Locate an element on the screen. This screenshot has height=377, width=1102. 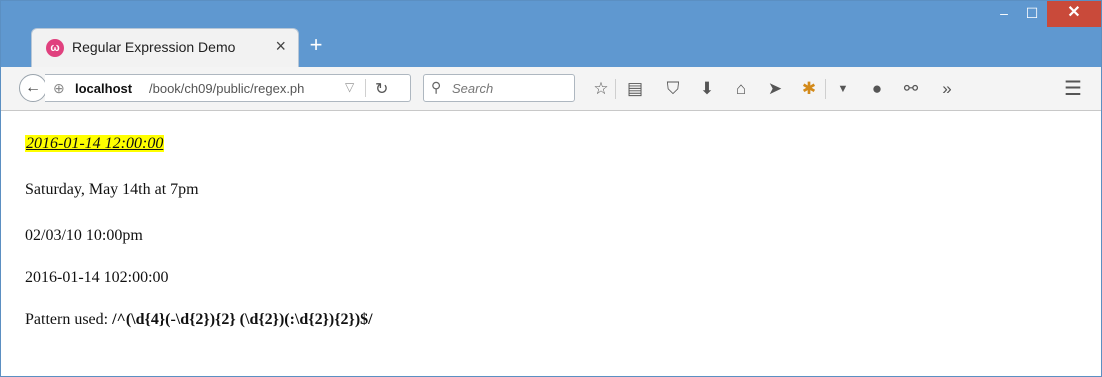
tab-title: Regular Expression Demo is located at coordinates (154, 47).